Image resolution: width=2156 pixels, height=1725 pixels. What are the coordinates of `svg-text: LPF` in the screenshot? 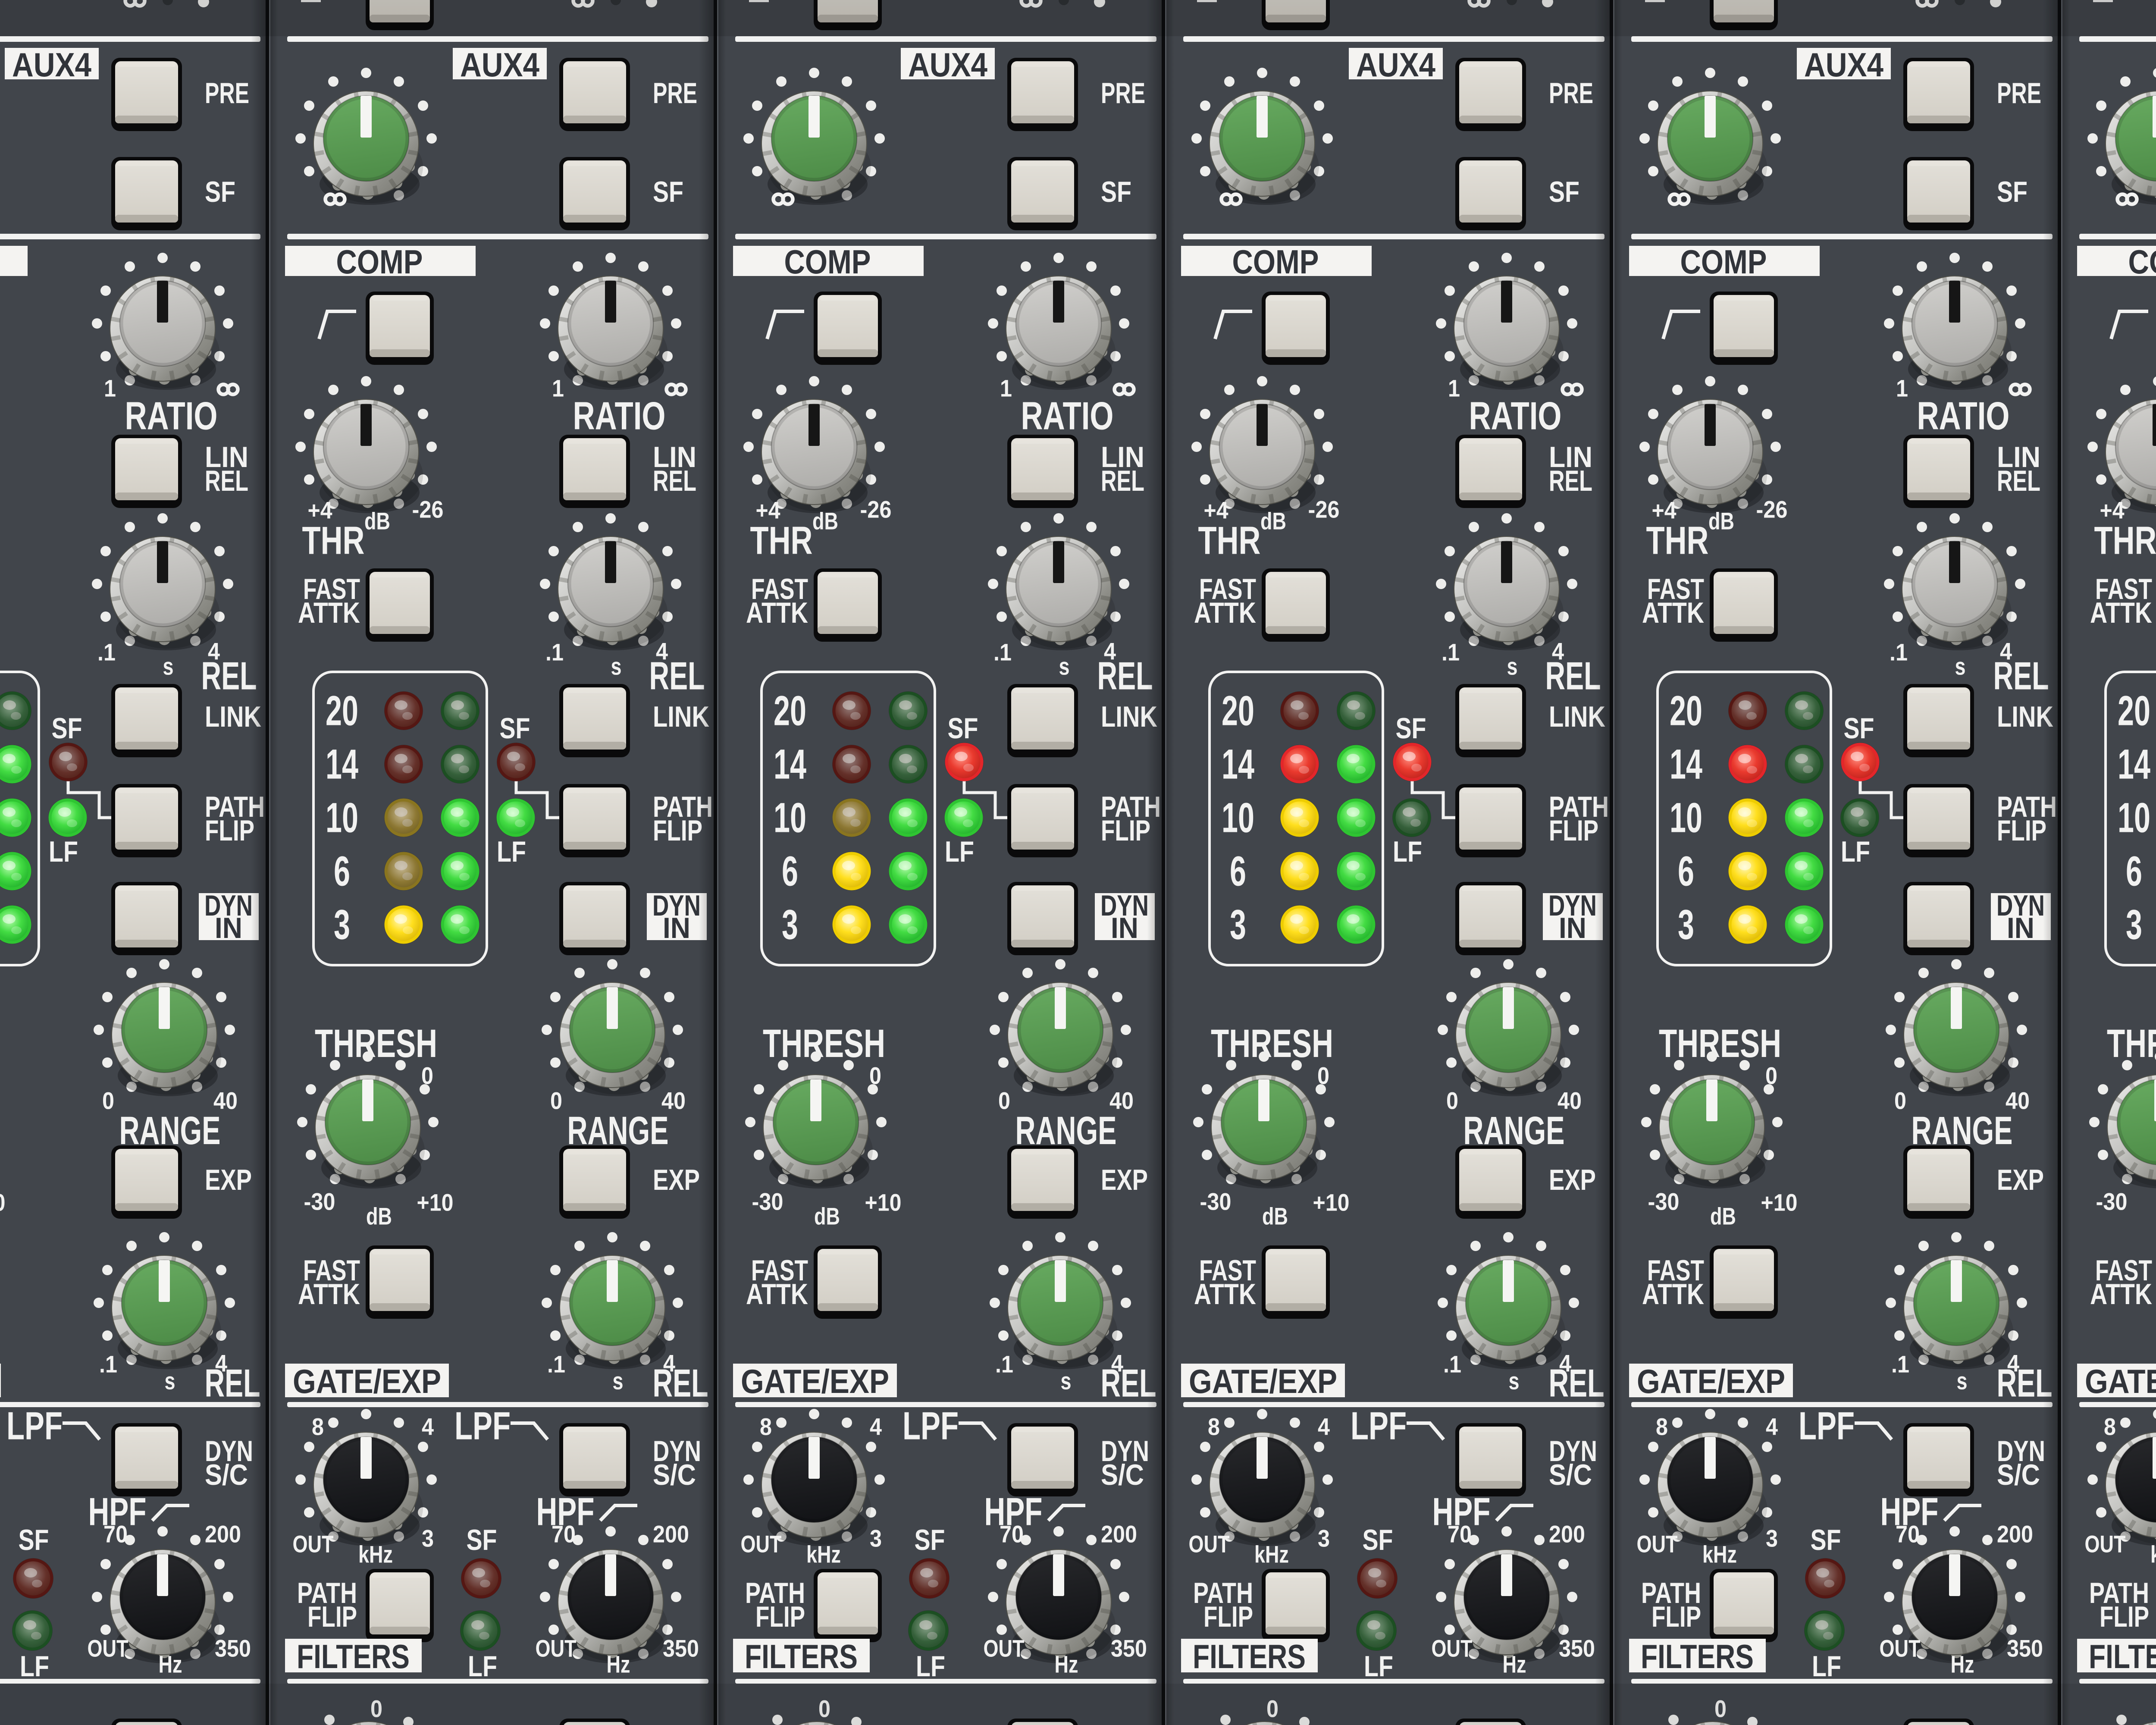 It's located at (1827, 1427).